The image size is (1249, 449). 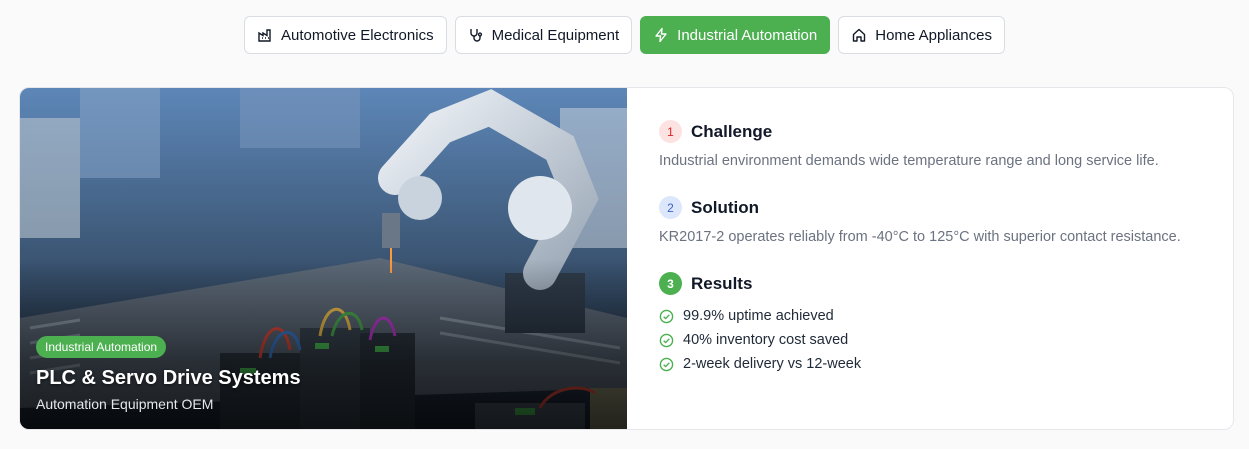 I want to click on tab-medical-equipment: Medical Equipment, so click(x=543, y=35).